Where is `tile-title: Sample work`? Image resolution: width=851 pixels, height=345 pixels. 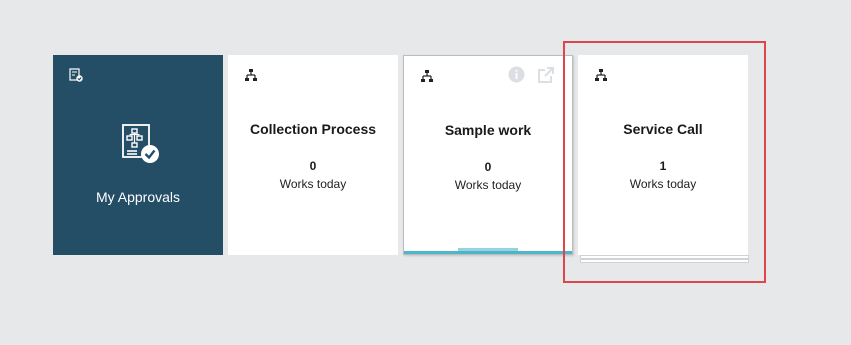 tile-title: Sample work is located at coordinates (488, 130).